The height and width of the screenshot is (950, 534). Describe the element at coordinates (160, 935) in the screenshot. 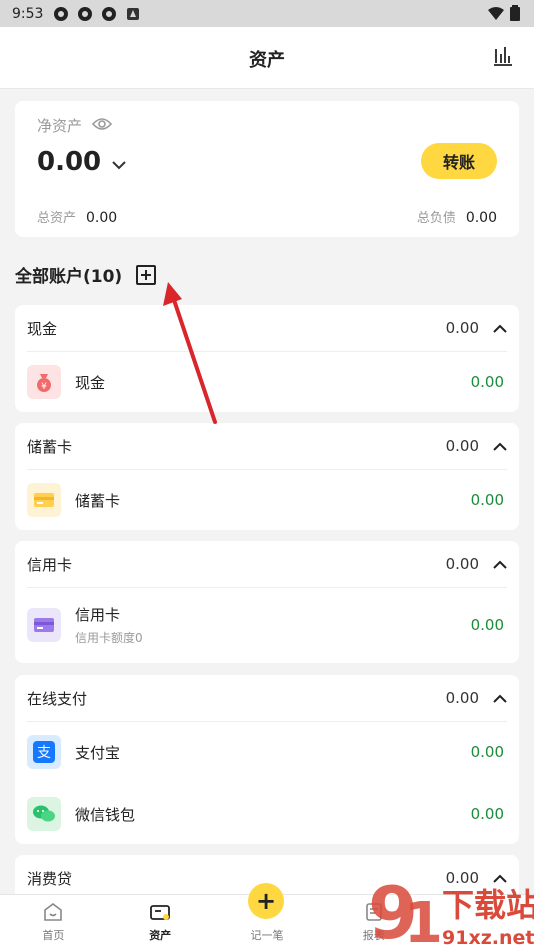

I see `nav-assets-label: 资产` at that location.